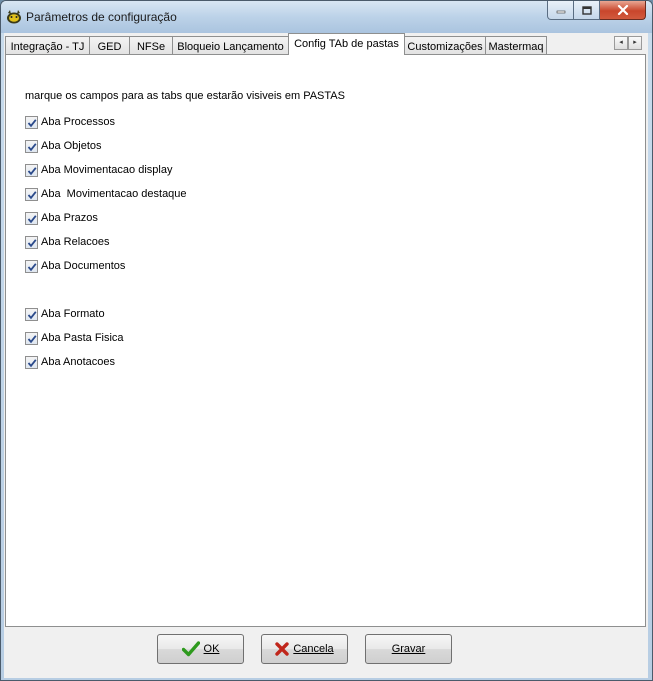  I want to click on tab-mastermaq: Mastermaq, so click(516, 45).